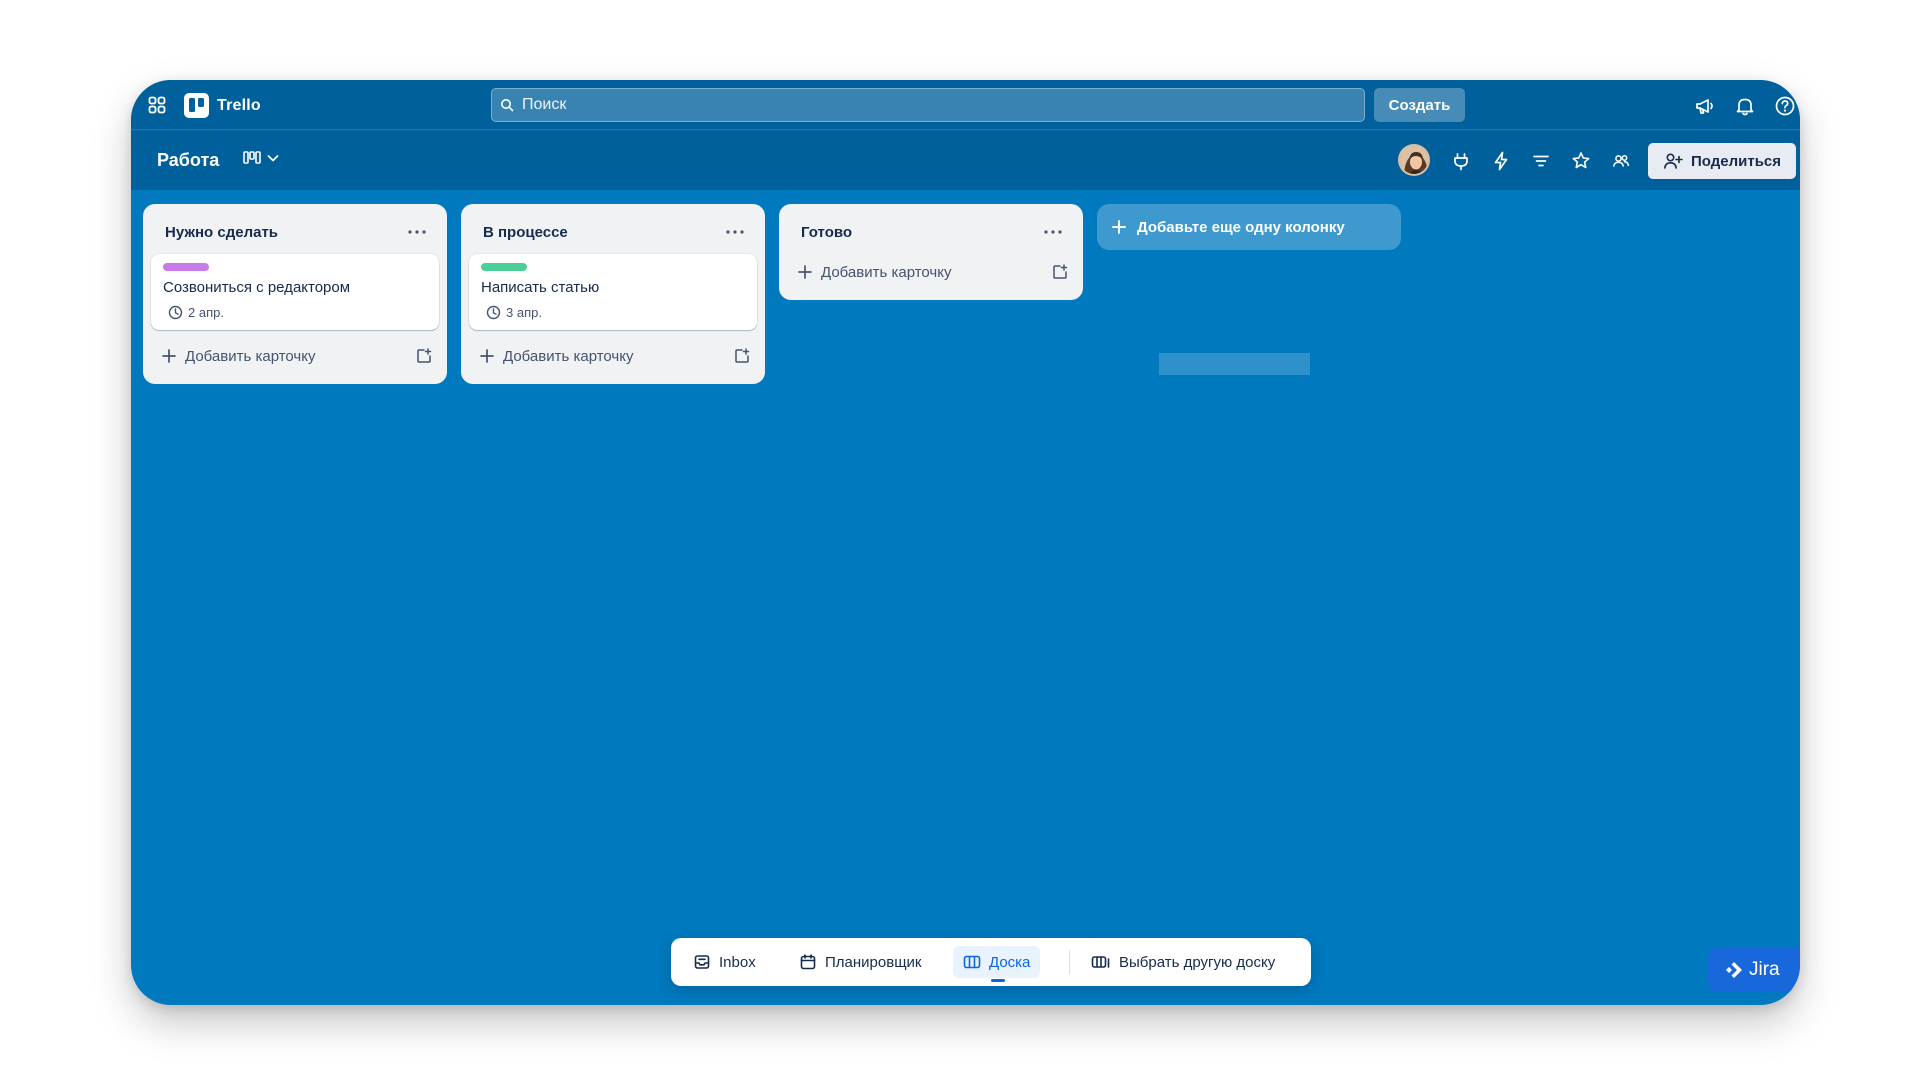 This screenshot has width=1920, height=1080. I want to click on card-due-date: 2 апр., so click(295, 312).